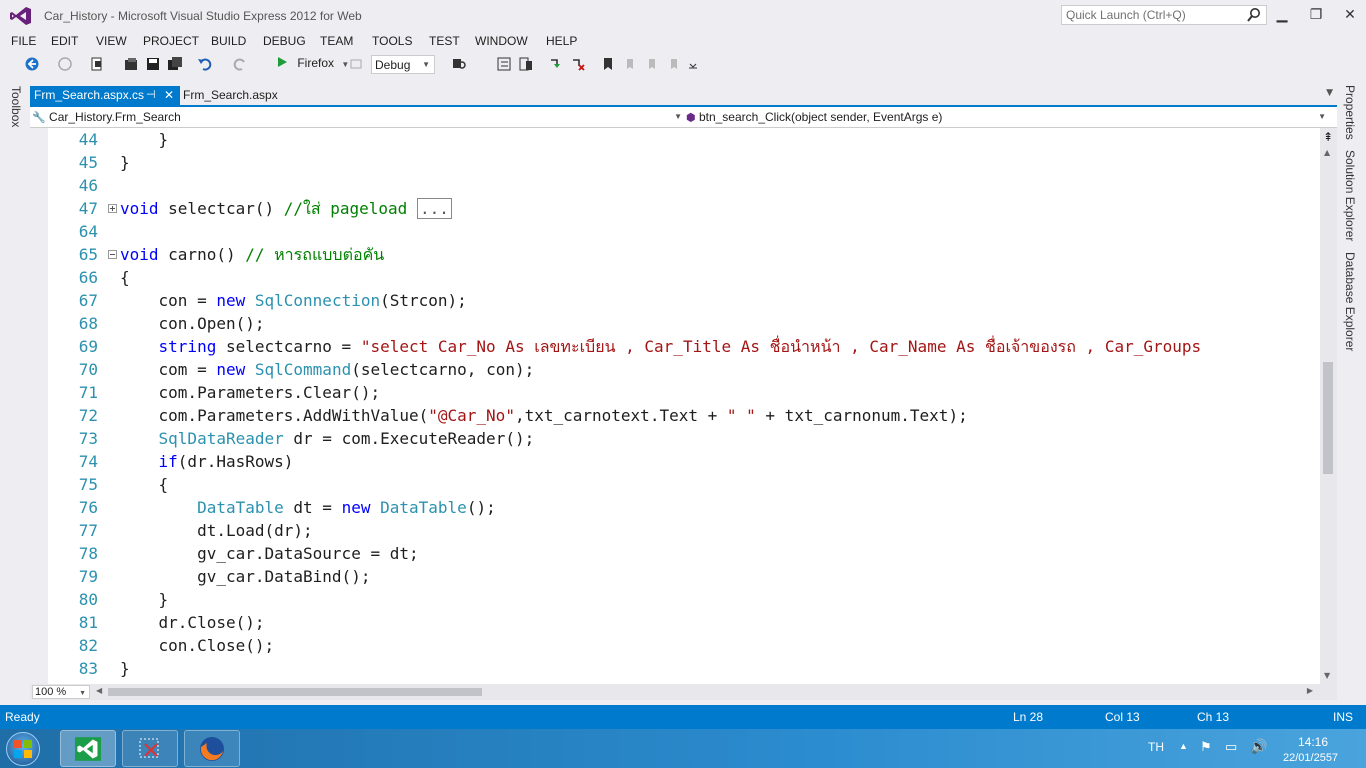  Describe the element at coordinates (556, 64) in the screenshot. I see `step-icon` at that location.